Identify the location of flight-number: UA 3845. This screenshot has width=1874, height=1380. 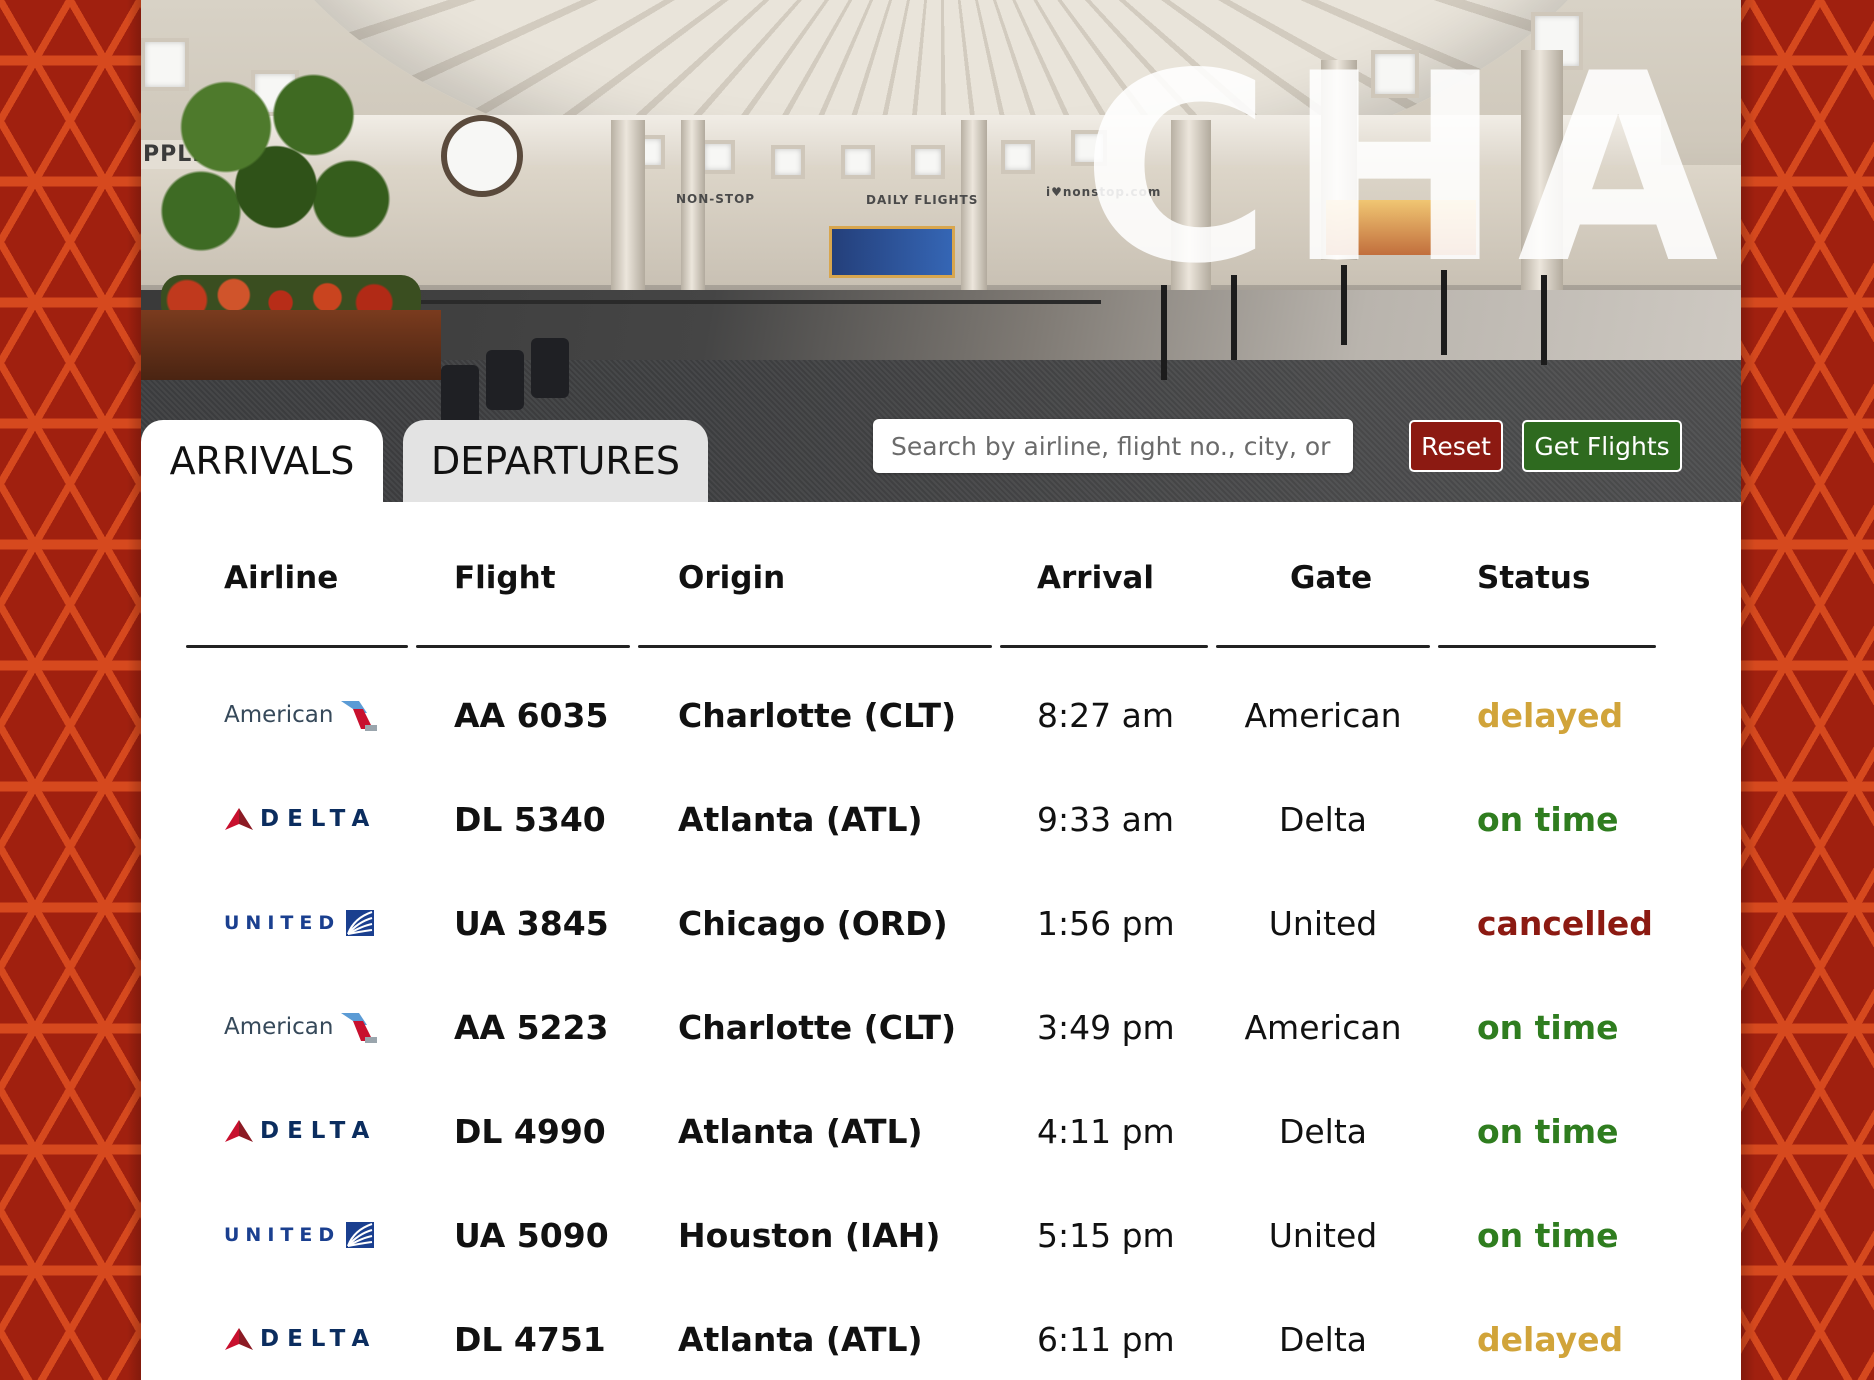
(531, 923).